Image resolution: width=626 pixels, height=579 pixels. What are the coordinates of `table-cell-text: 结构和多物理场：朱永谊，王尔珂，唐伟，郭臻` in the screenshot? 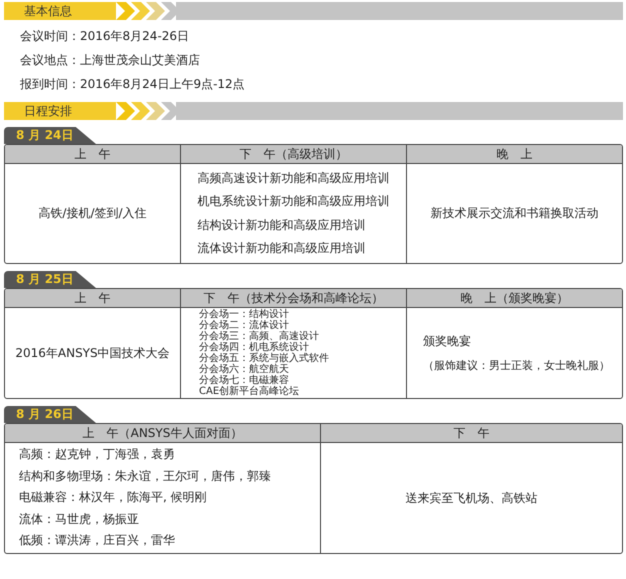 It's located at (145, 476).